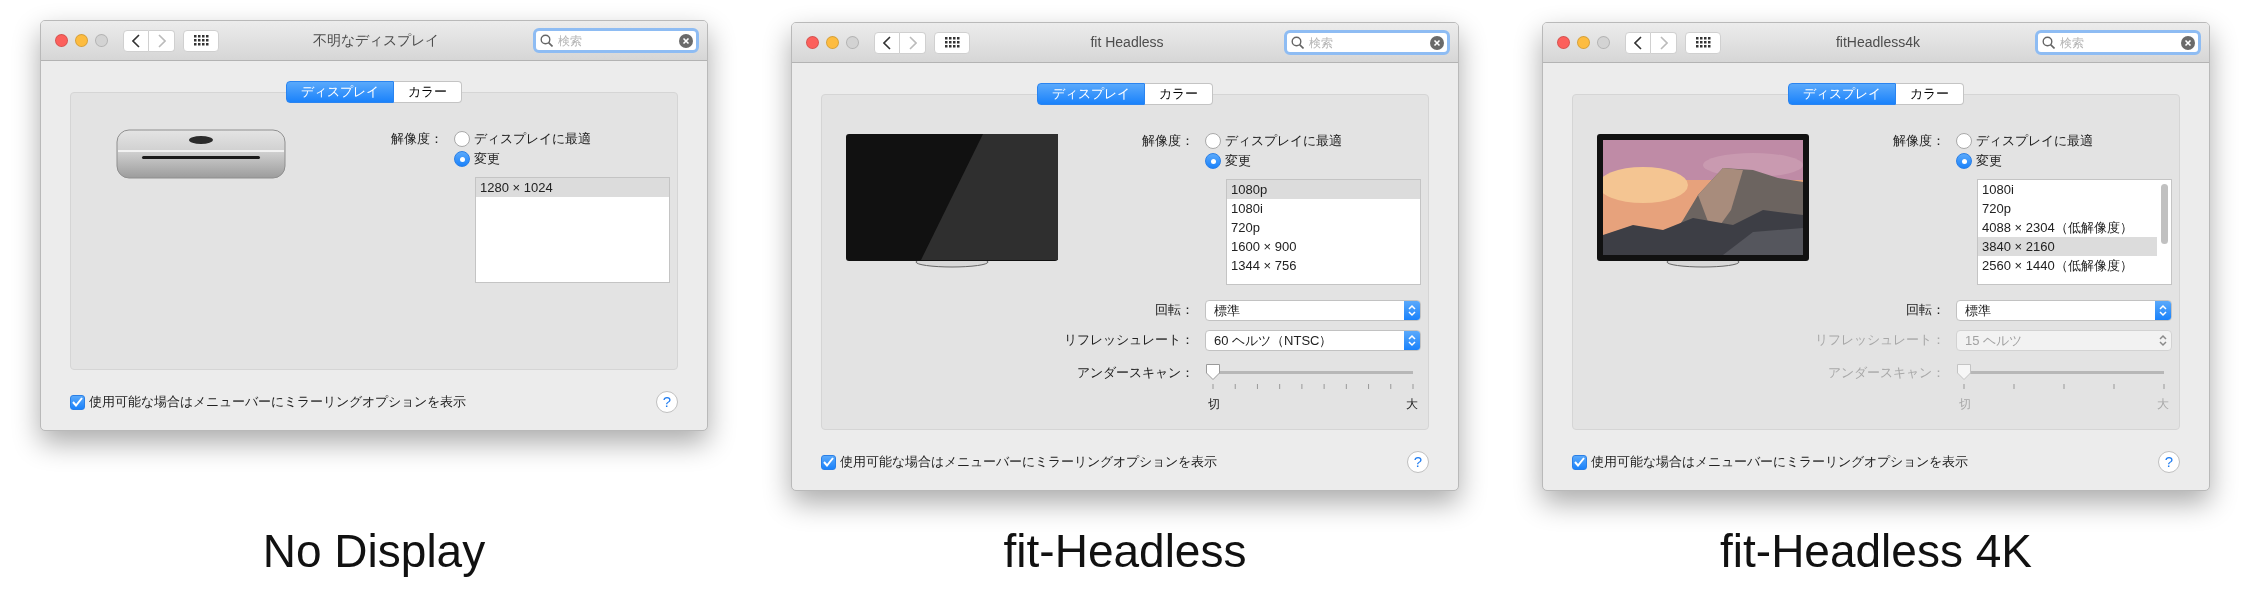  What do you see at coordinates (1412, 404) in the screenshot?
I see `slider-max-label: 大` at bounding box center [1412, 404].